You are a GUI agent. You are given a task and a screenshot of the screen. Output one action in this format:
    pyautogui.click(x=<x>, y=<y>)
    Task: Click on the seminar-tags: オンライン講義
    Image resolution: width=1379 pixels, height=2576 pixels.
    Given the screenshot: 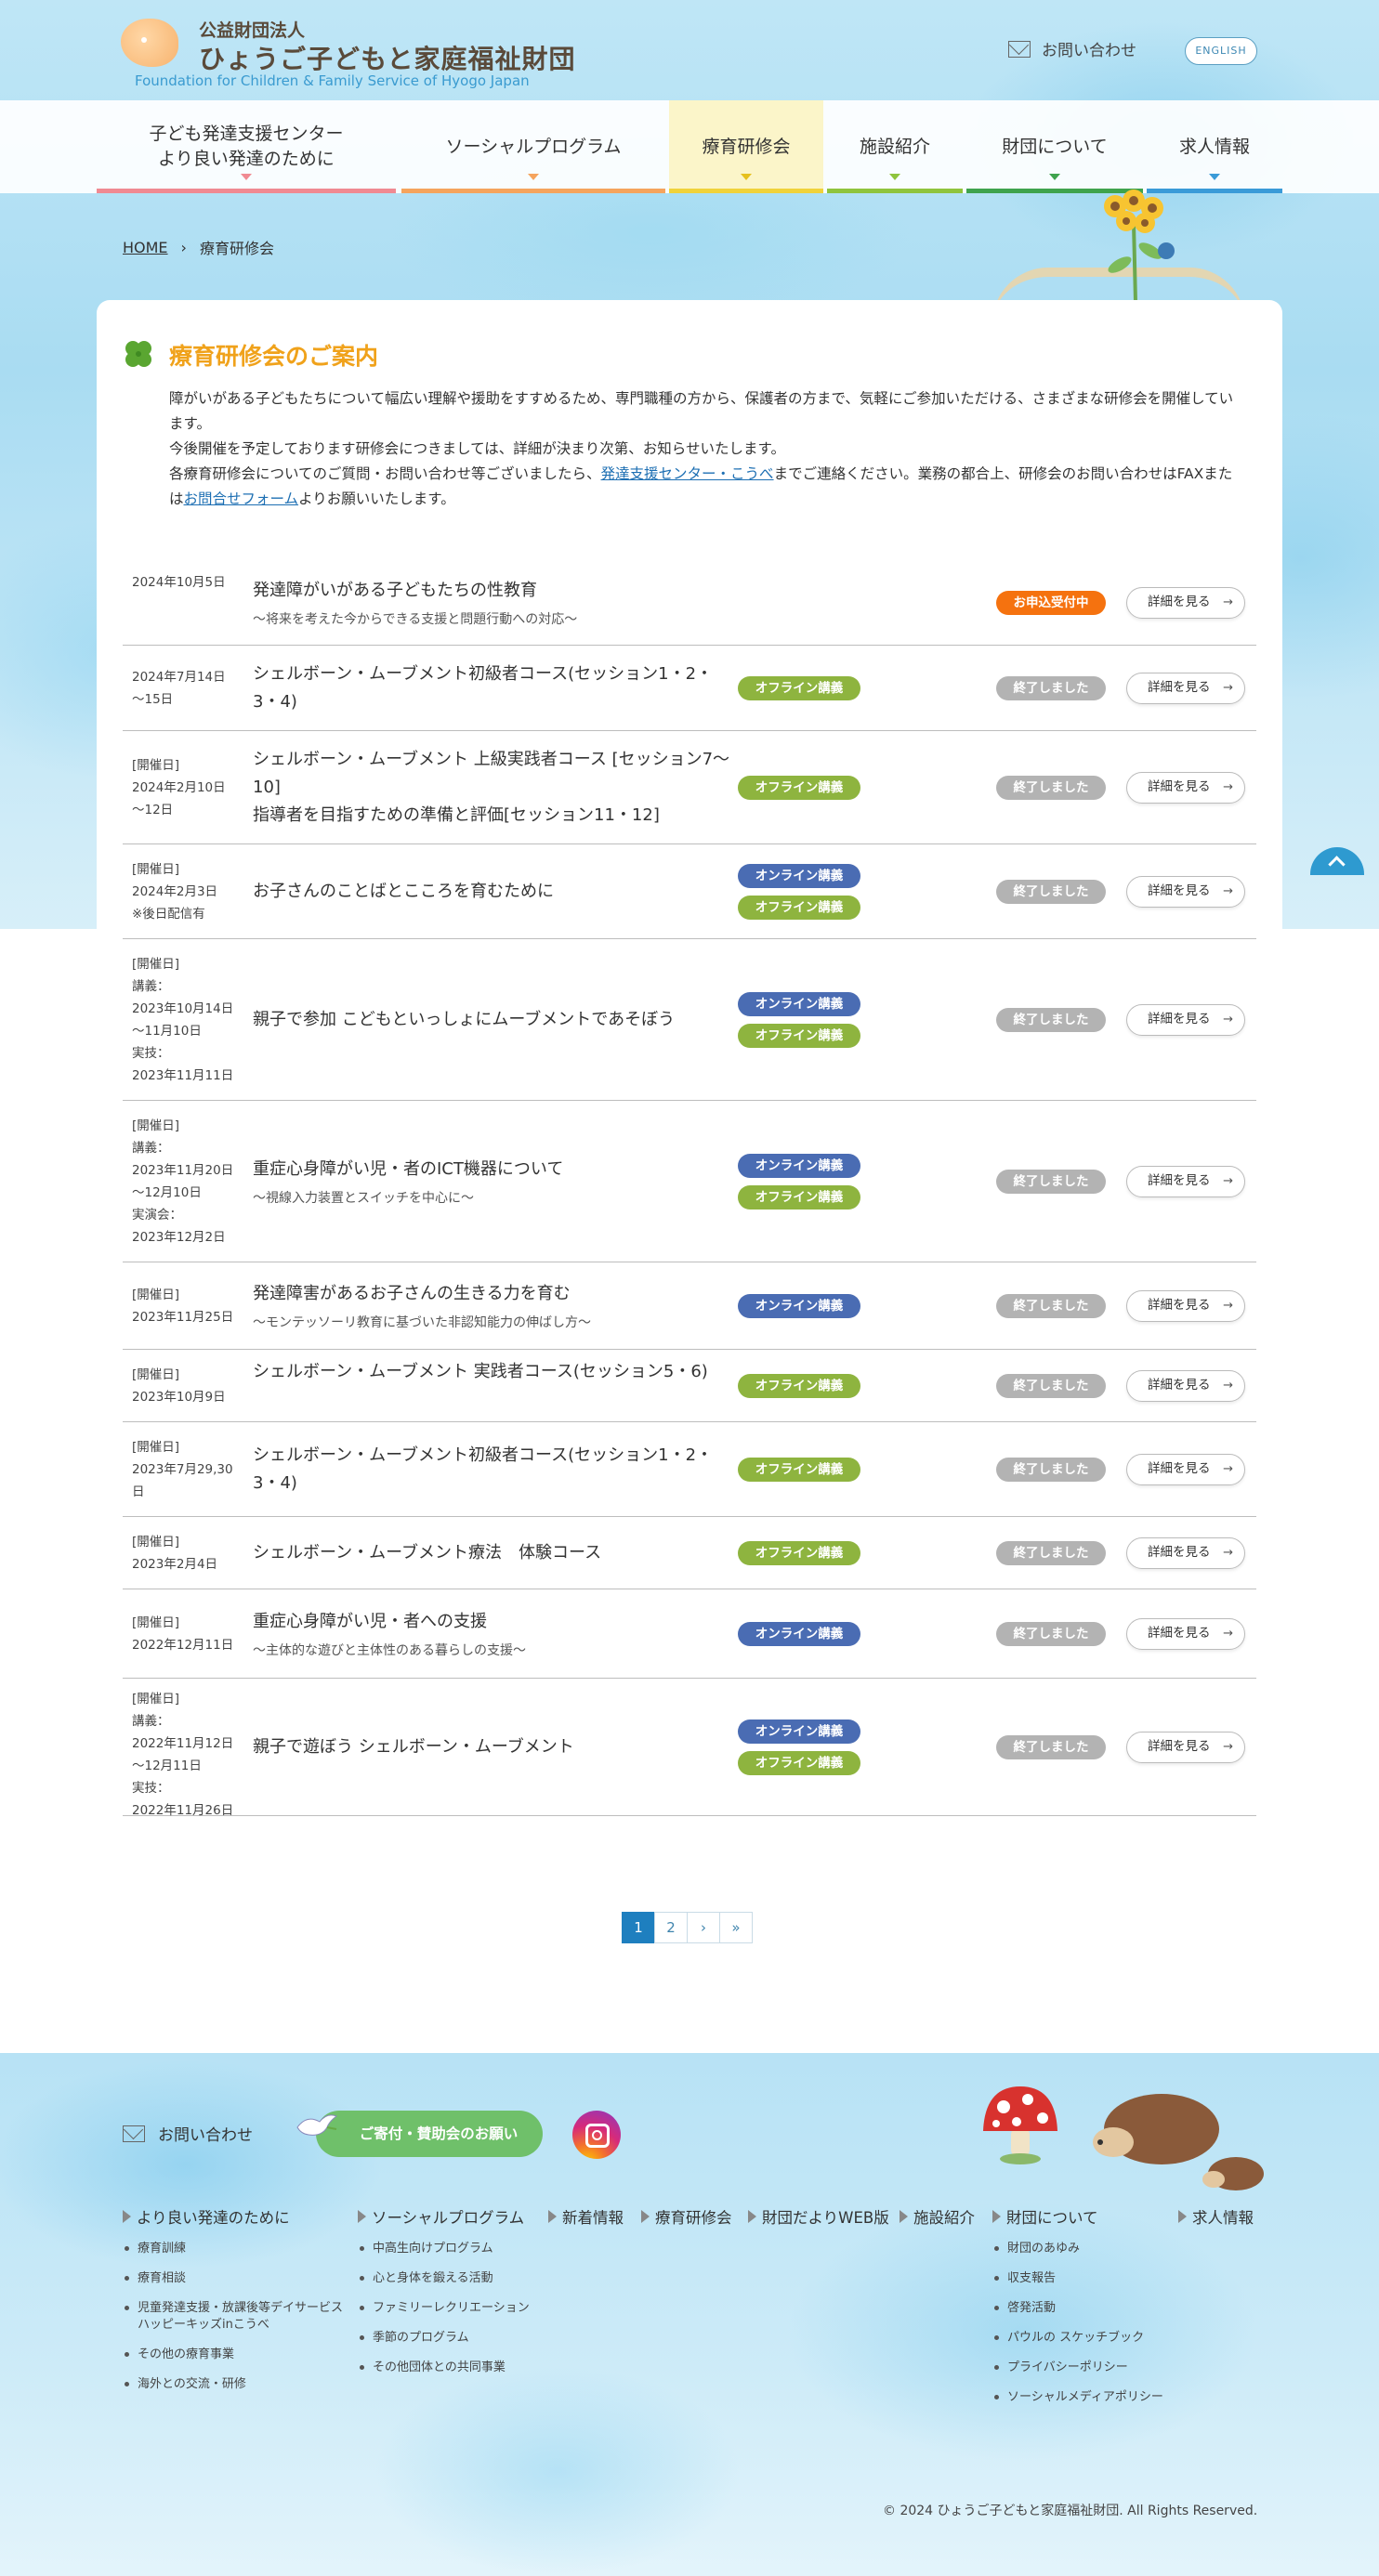 What is the action you would take?
    pyautogui.click(x=800, y=1634)
    